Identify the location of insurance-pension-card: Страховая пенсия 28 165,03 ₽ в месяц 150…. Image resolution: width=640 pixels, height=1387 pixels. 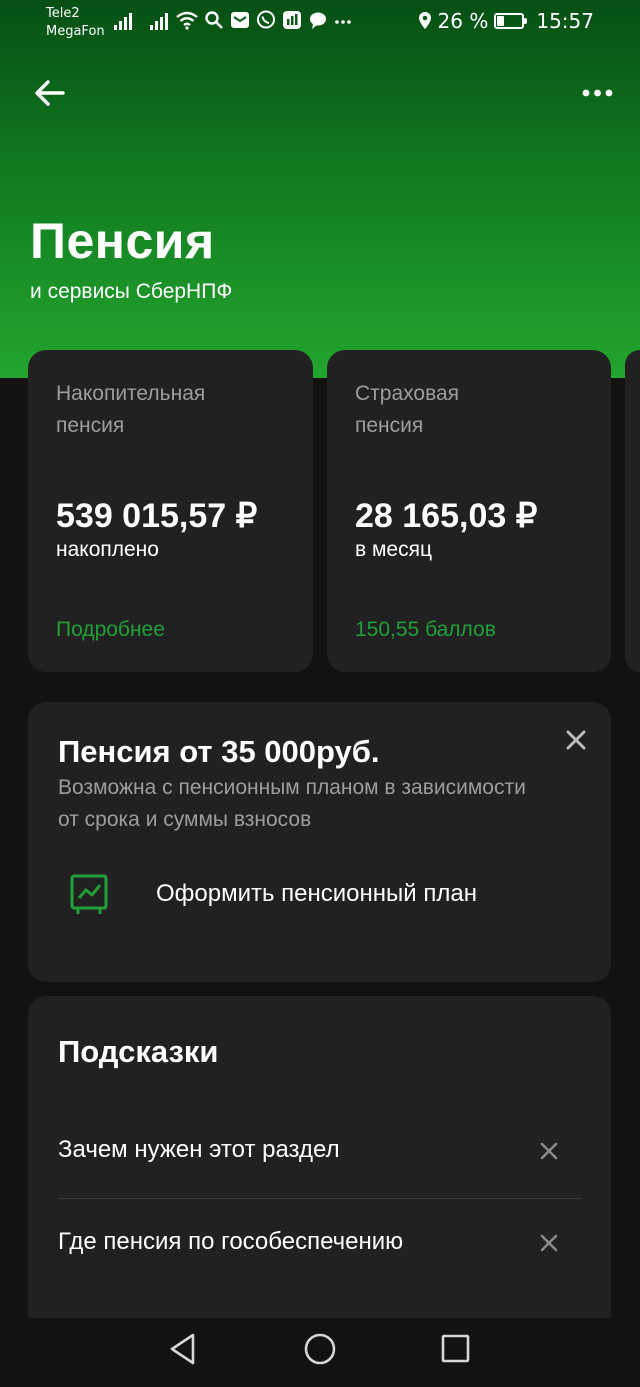
(469, 511).